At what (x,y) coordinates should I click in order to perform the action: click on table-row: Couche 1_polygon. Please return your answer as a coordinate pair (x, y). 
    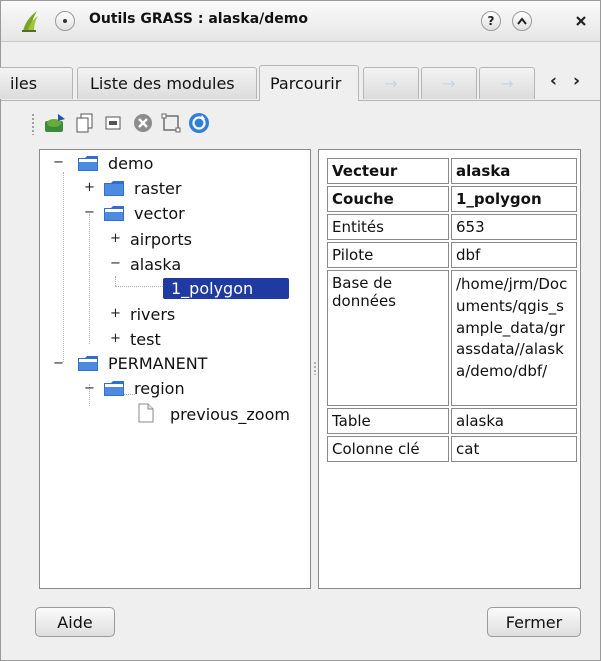
    Looking at the image, I should click on (452, 199).